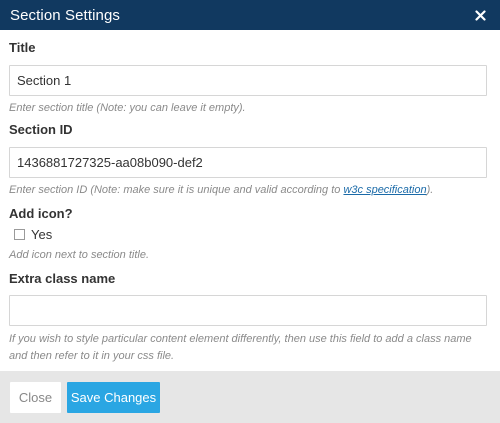  Describe the element at coordinates (480, 15) in the screenshot. I see `close-icon` at that location.